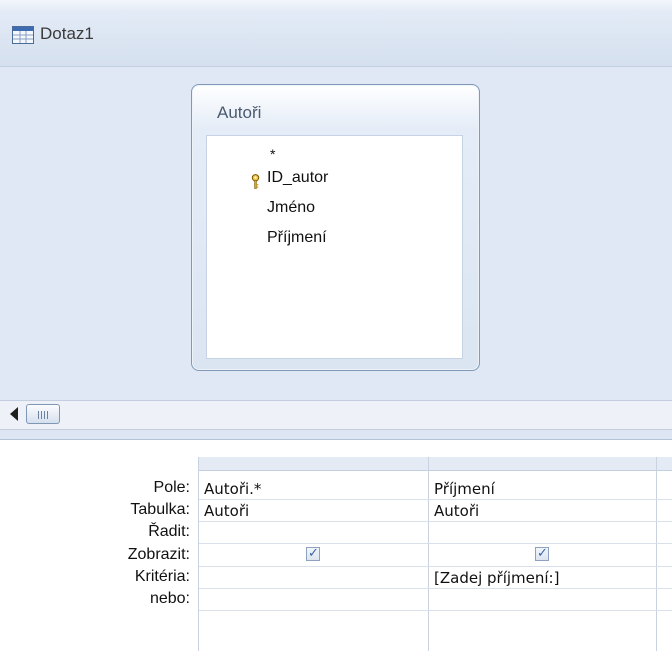 The height and width of the screenshot is (651, 672). What do you see at coordinates (334, 247) in the screenshot?
I see `field-list-body: * ID_autor Jméno Příjmení` at bounding box center [334, 247].